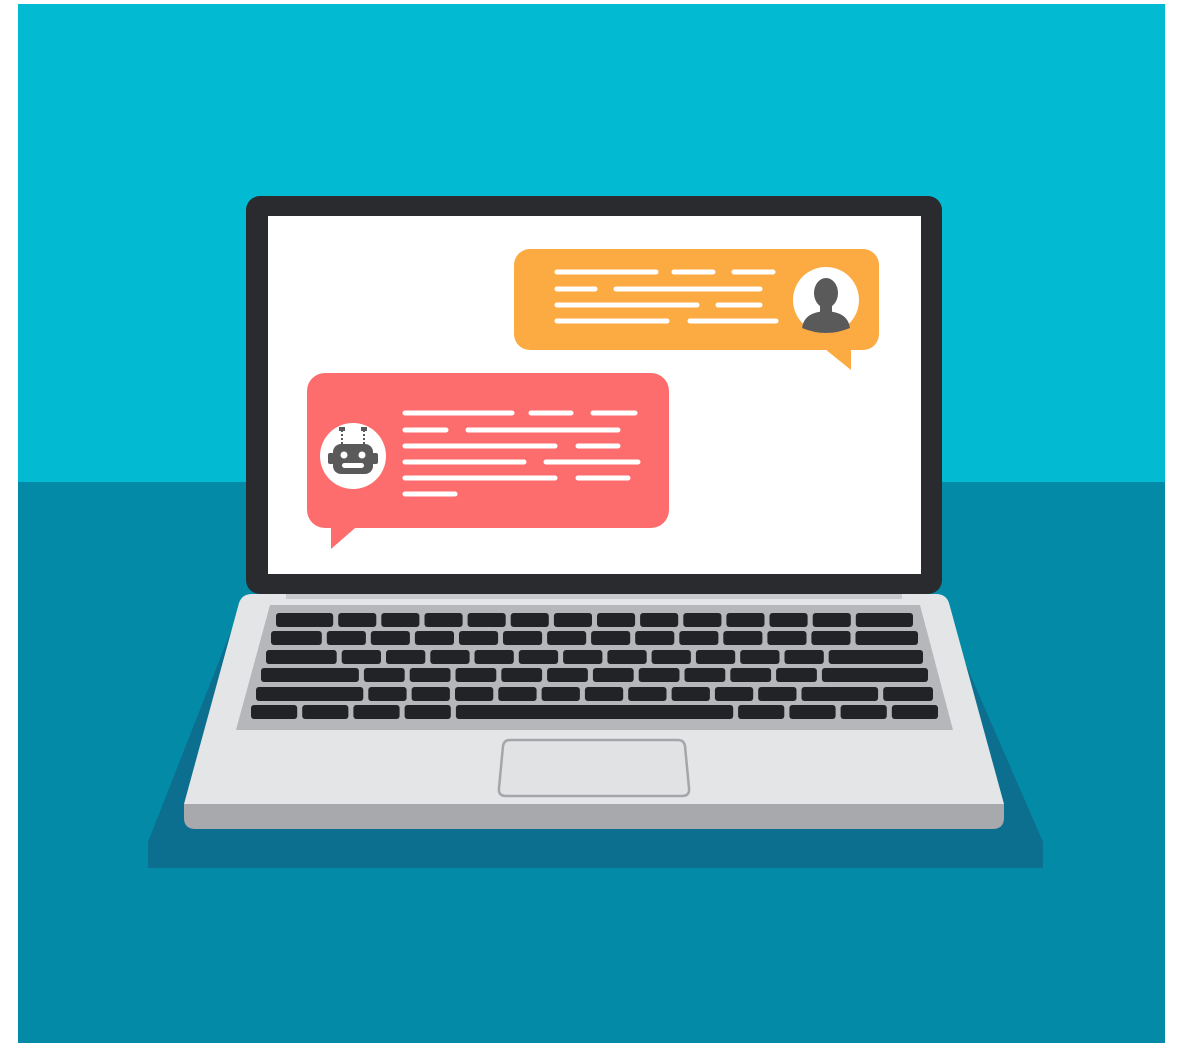  Describe the element at coordinates (594, 768) in the screenshot. I see `laptop-trackpad` at that location.